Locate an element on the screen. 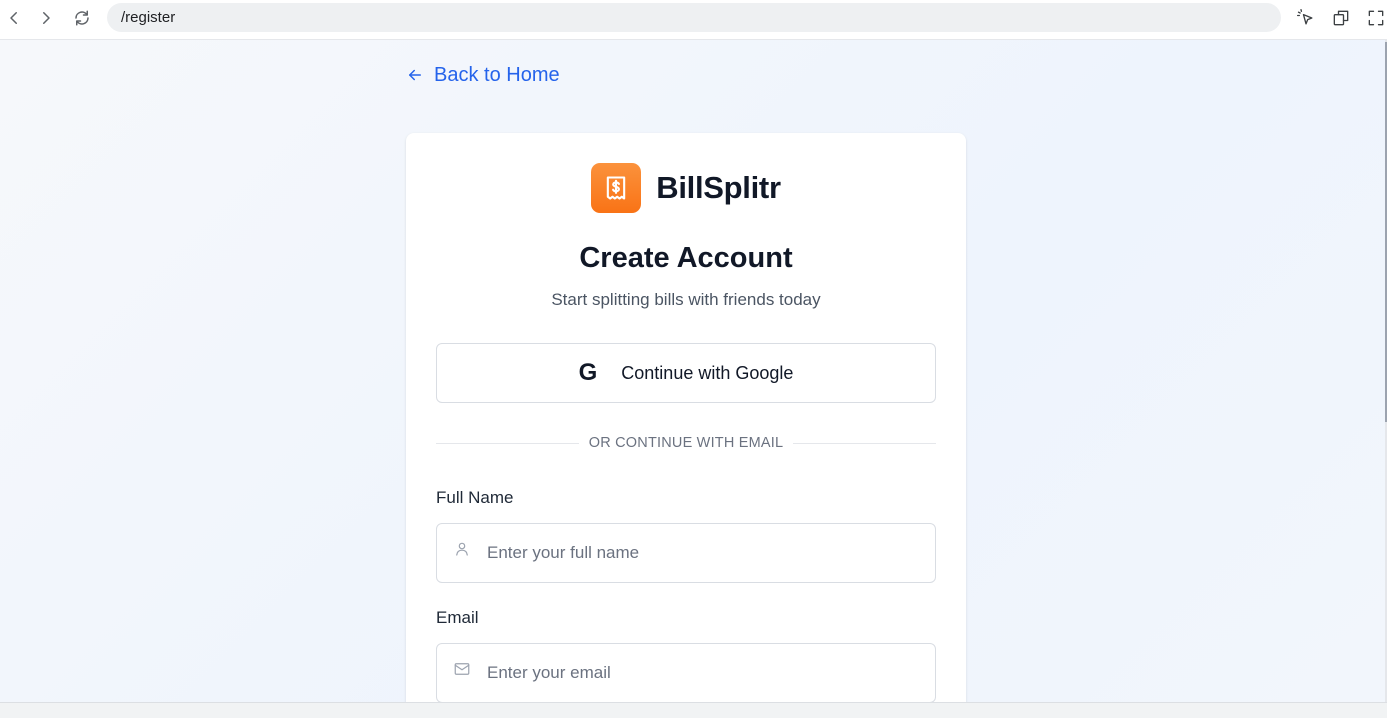  url-bar: /register is located at coordinates (694, 17).